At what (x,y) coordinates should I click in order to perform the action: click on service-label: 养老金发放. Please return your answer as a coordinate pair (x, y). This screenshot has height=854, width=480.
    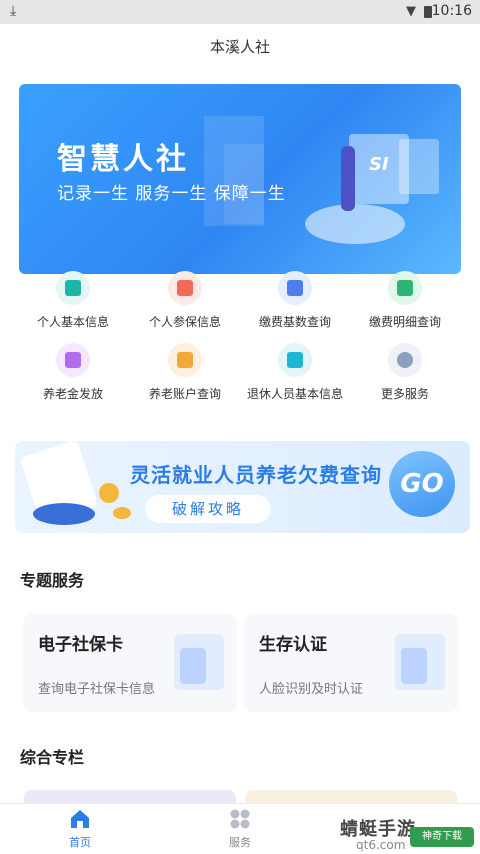
    Looking at the image, I should click on (72, 394).